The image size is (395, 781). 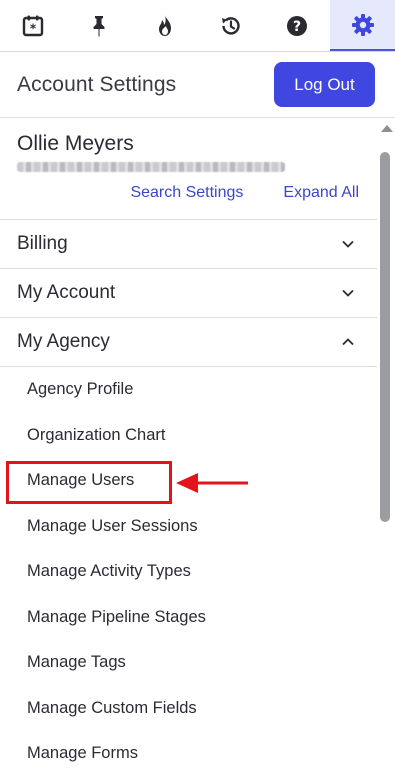 I want to click on scroll-up-arrow-icon, so click(x=387, y=128).